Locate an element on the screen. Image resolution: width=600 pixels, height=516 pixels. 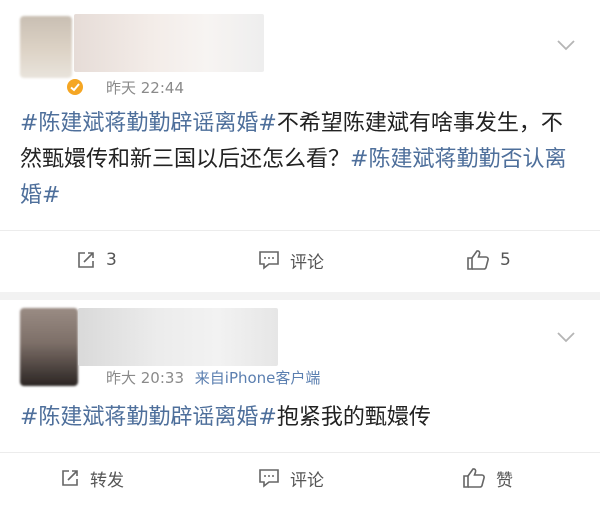
post-content: #陈建斌蒋勤勤辟谣离婚#抱紧我的甄嬛传 is located at coordinates (299, 418).